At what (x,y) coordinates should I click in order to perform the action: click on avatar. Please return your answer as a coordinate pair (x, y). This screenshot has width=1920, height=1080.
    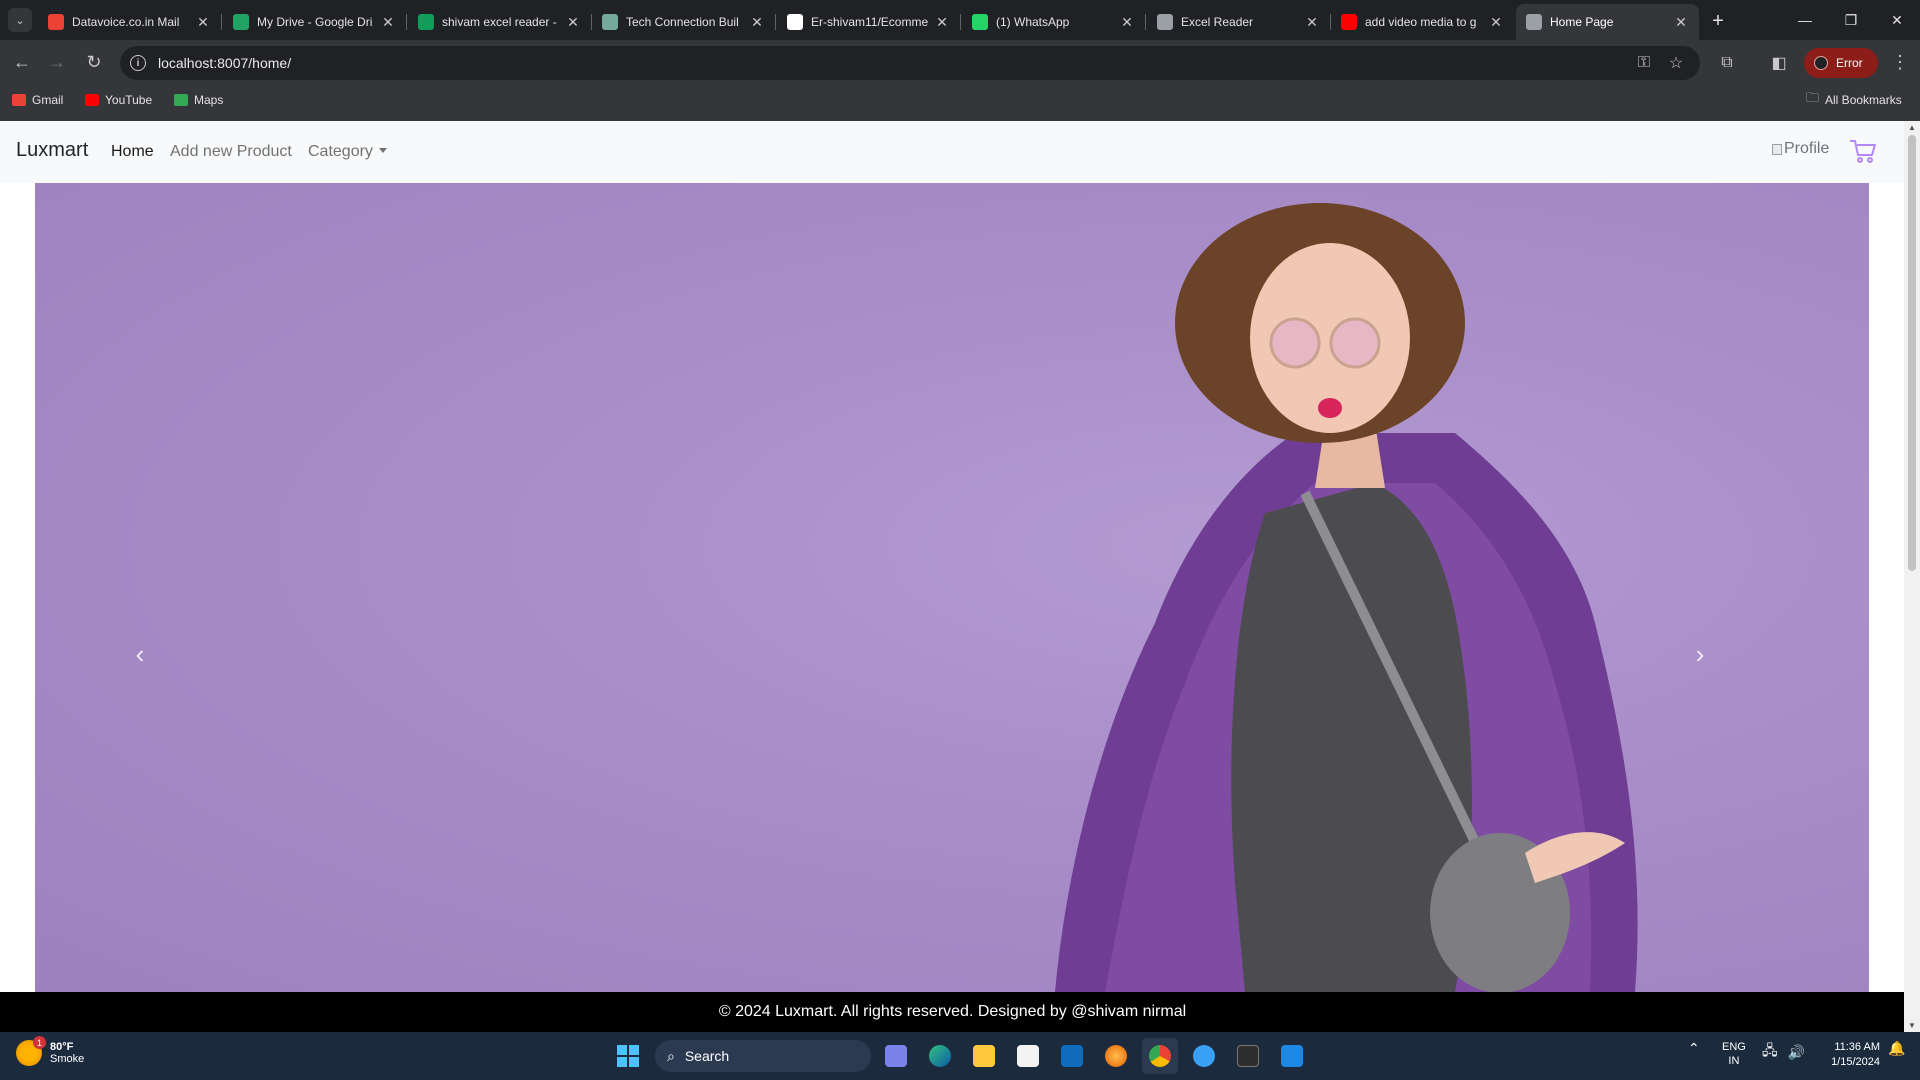
    Looking at the image, I should click on (1821, 63).